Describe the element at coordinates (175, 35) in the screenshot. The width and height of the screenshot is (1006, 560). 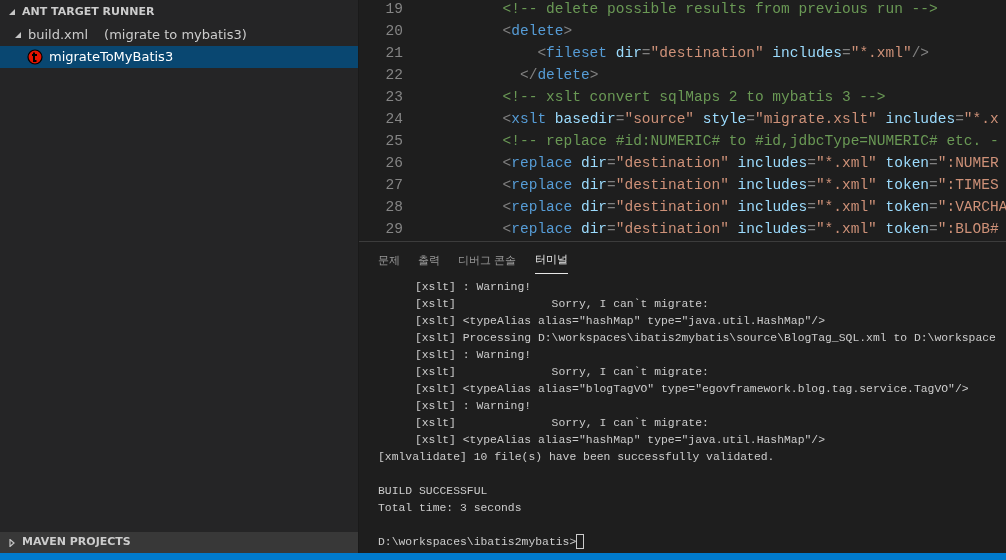
I see `target-description: (migrate to mybatis3)` at that location.